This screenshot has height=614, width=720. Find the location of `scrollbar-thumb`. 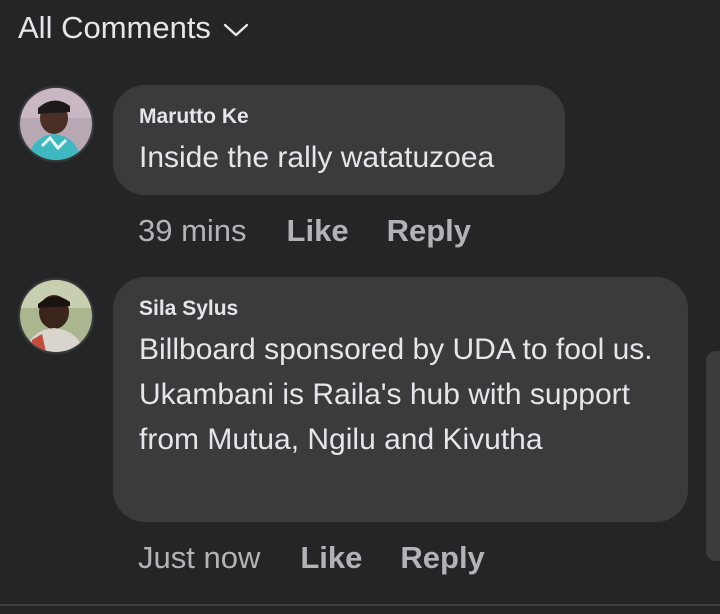

scrollbar-thumb is located at coordinates (713, 456).